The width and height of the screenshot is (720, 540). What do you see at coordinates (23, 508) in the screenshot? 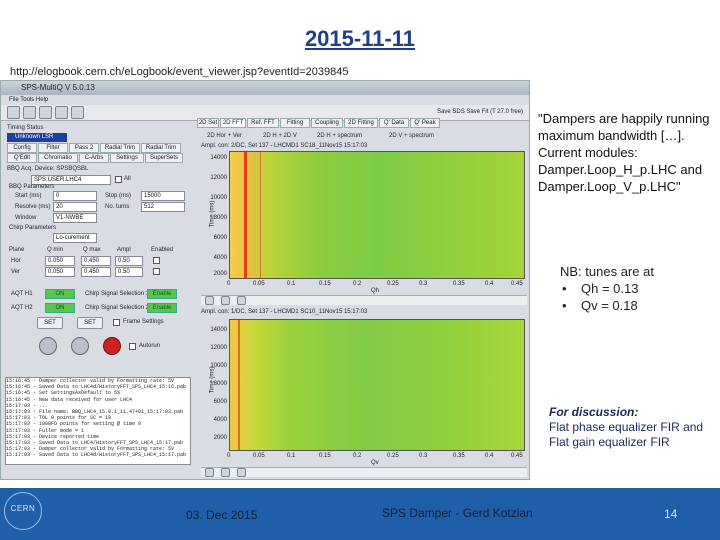
I see `cern-logo-text: CERN` at bounding box center [23, 508].